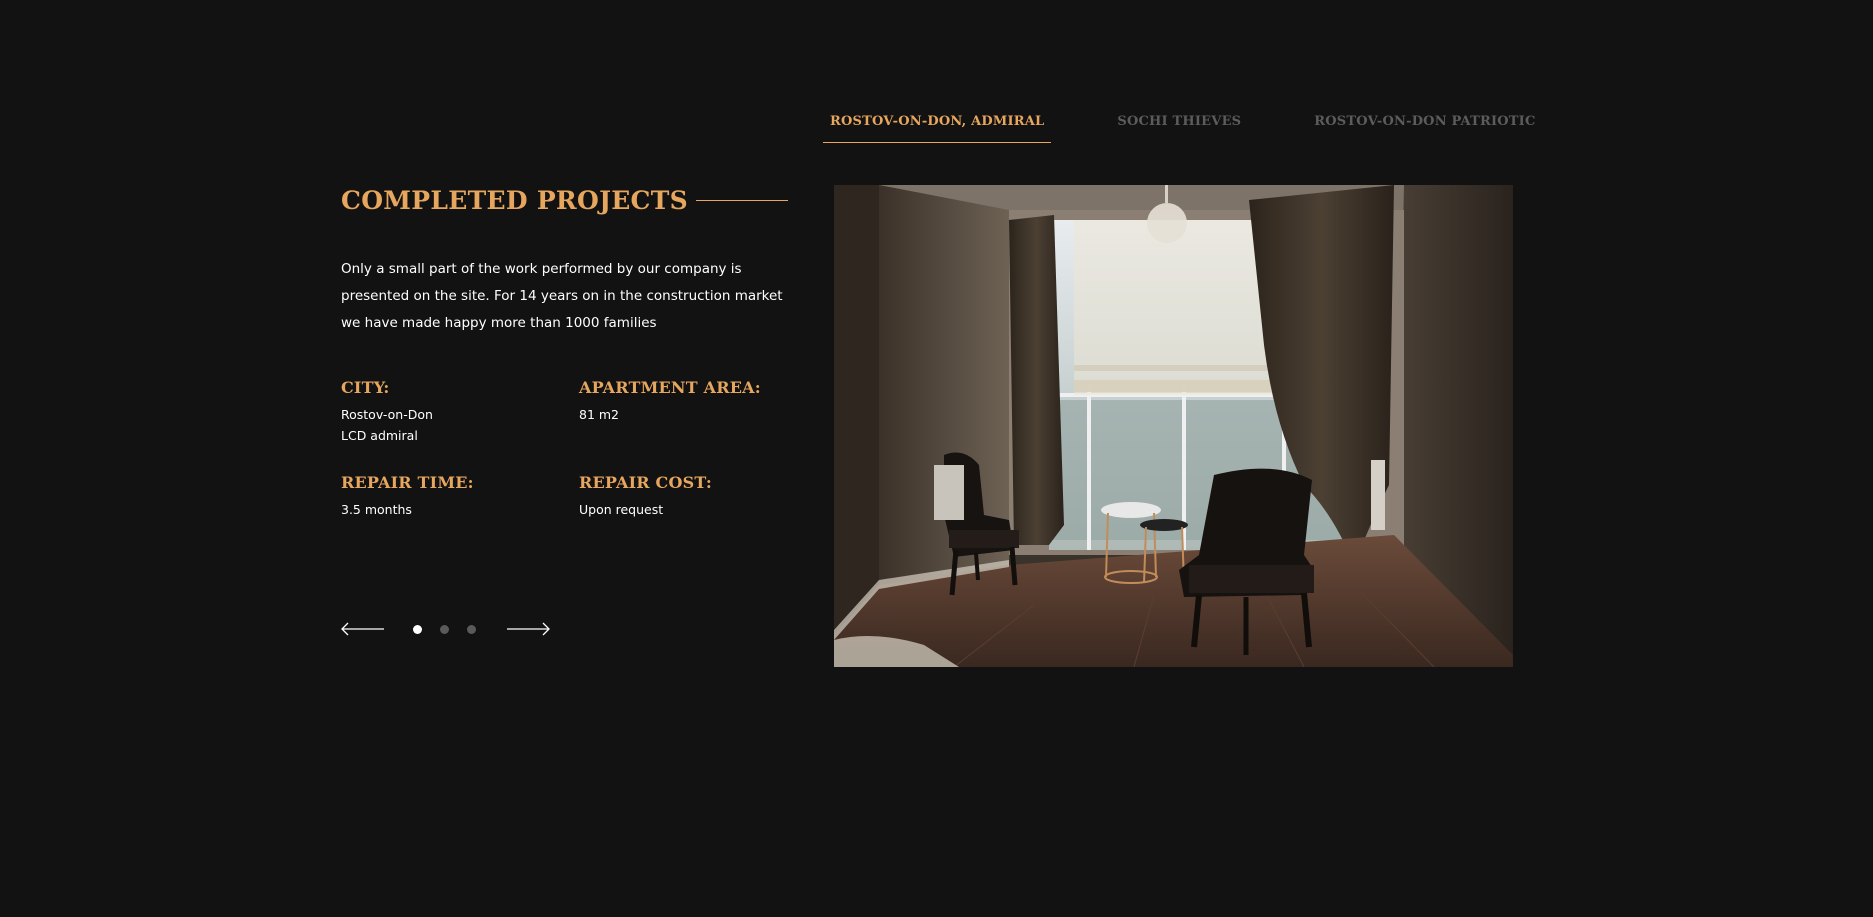  Describe the element at coordinates (365, 387) in the screenshot. I see `city-label: CITY:` at that location.